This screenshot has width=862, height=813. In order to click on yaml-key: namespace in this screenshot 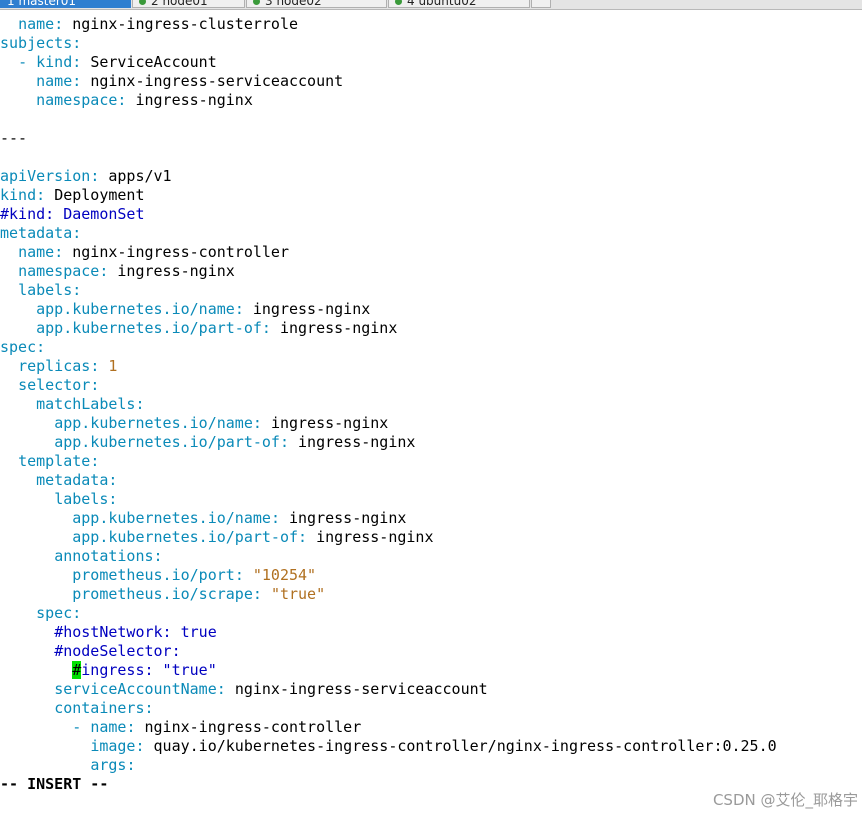, I will do `click(59, 271)`.